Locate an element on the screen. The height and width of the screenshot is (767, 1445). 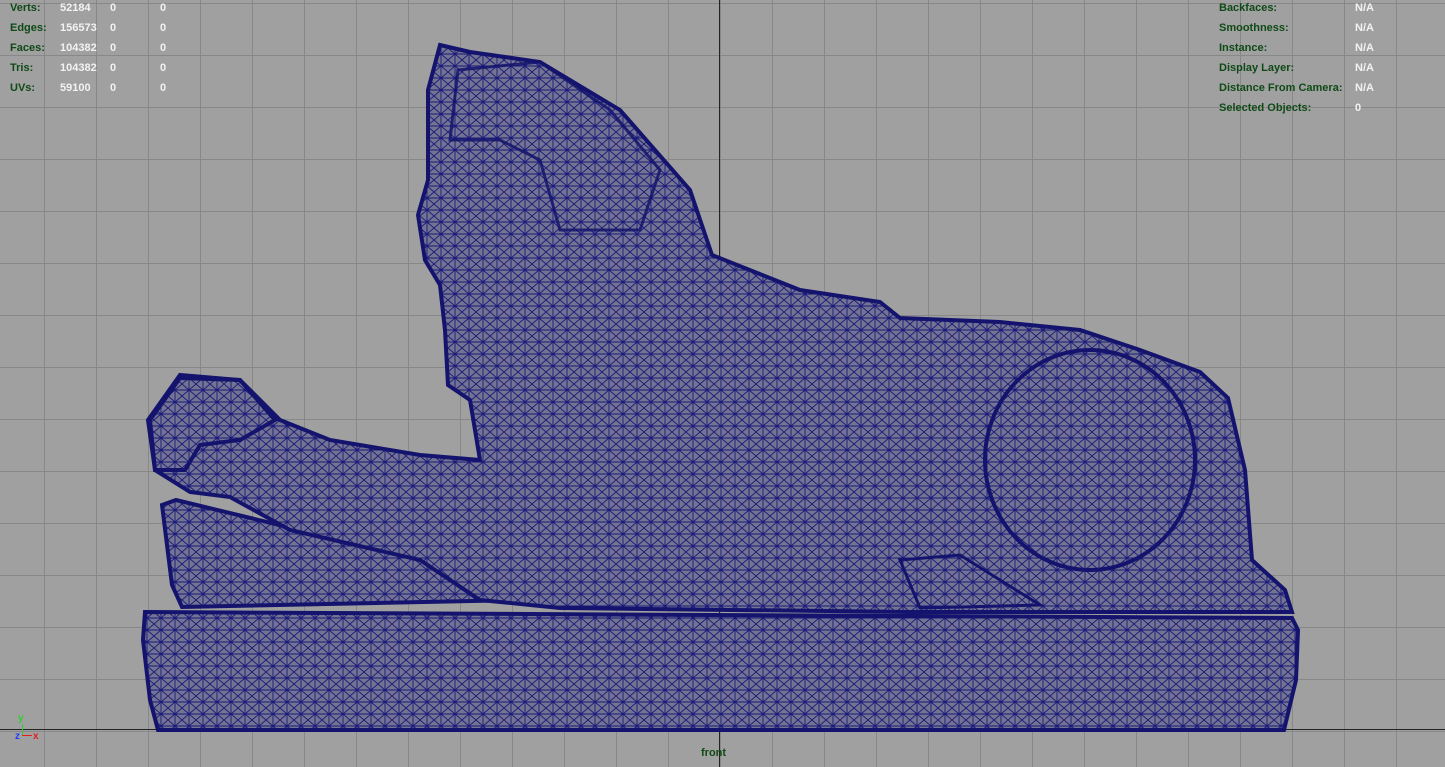
info-row-smoothness: Smoothness: N/A is located at coordinates (1296, 28).